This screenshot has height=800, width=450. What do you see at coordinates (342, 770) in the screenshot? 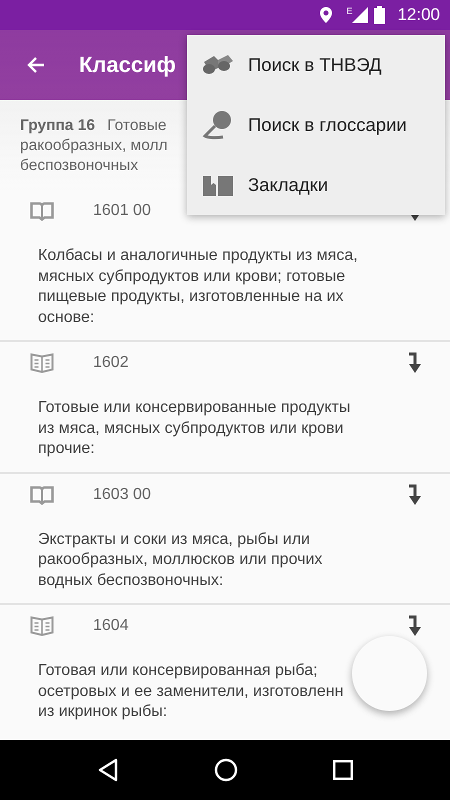
I see `recents-icon` at bounding box center [342, 770].